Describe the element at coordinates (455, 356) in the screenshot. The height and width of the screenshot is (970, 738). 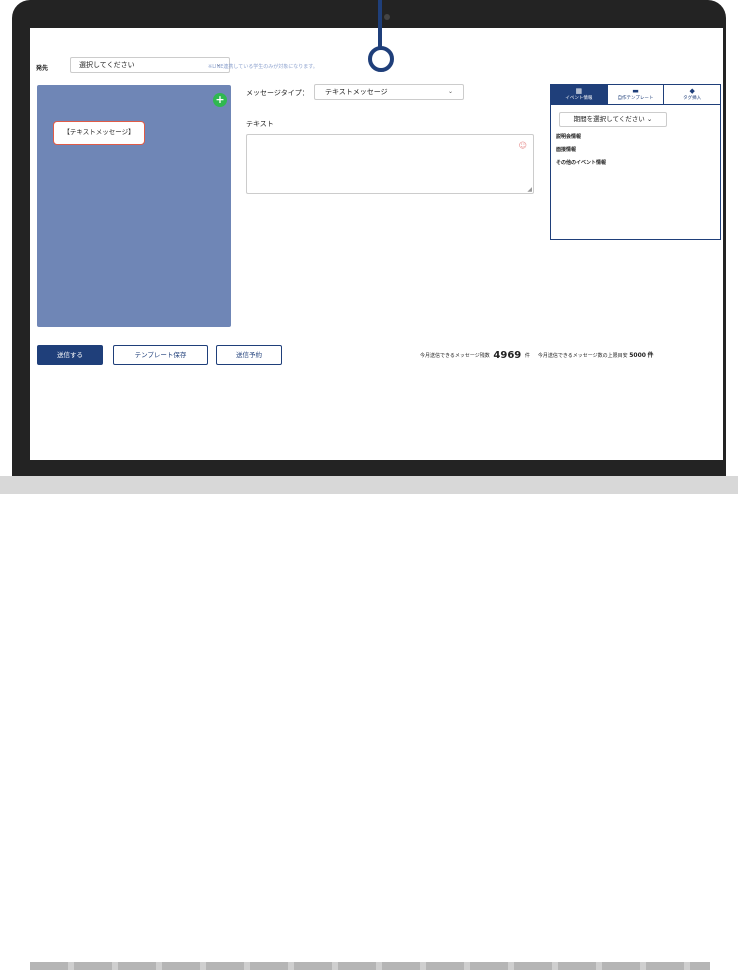
I see `remaining-label: 今月送信できるメッセージ残数` at that location.